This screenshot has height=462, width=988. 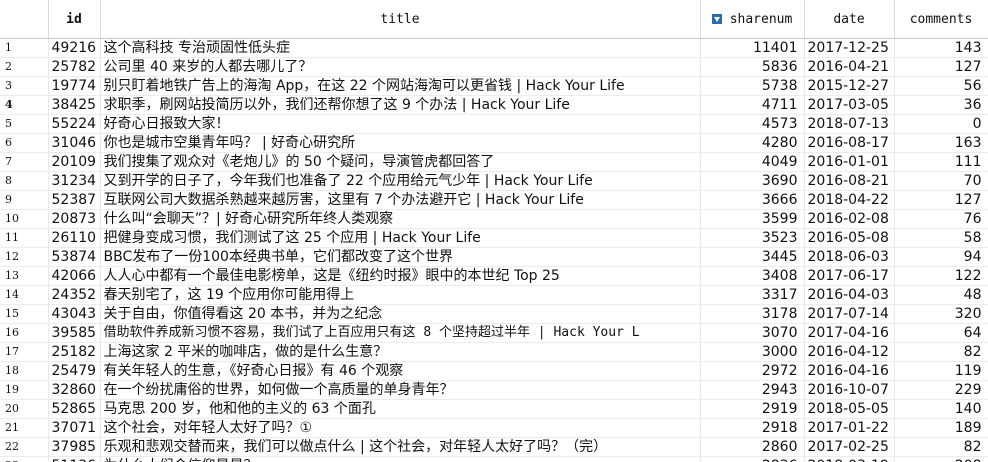 What do you see at coordinates (400, 162) in the screenshot?
I see `cell-title: 我们搜集了观众对《老炮儿》的 50 个疑问，导演管虎都回答了` at bounding box center [400, 162].